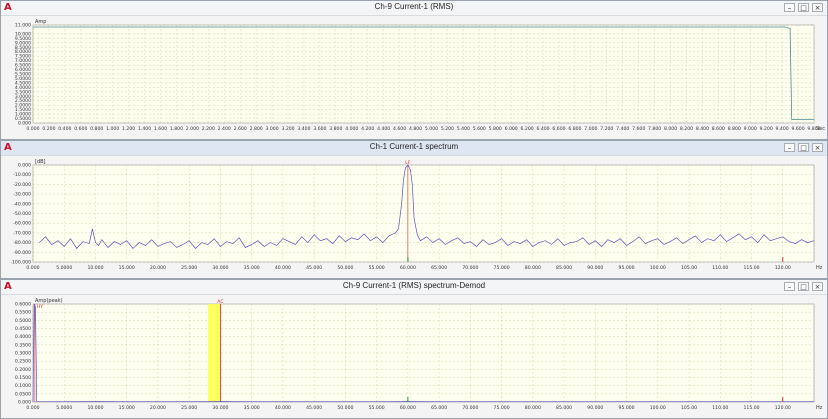 This screenshot has width=828, height=419. Describe the element at coordinates (220, 268) in the screenshot. I see `x-tick-label: 30.000` at that location.